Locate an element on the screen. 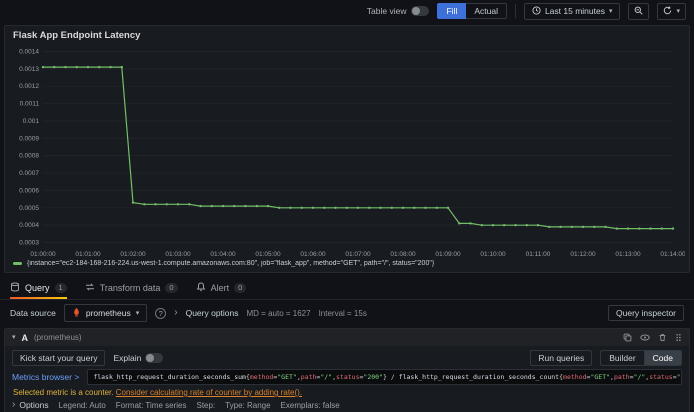 Image resolution: width=694 pixels, height=412 pixels. svg-text: 0.0012 is located at coordinates (29, 86).